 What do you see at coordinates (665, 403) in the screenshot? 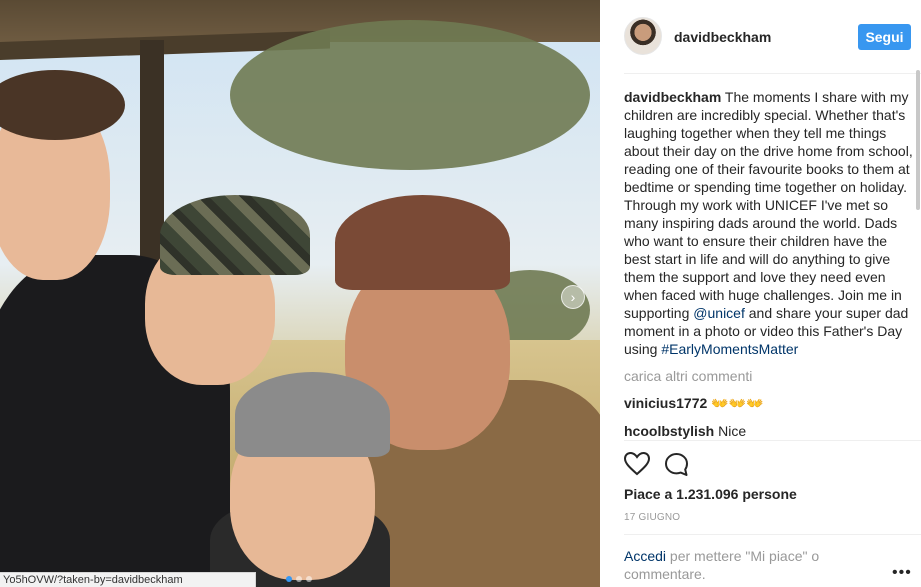
I see `comment-username: vinicius1772` at bounding box center [665, 403].